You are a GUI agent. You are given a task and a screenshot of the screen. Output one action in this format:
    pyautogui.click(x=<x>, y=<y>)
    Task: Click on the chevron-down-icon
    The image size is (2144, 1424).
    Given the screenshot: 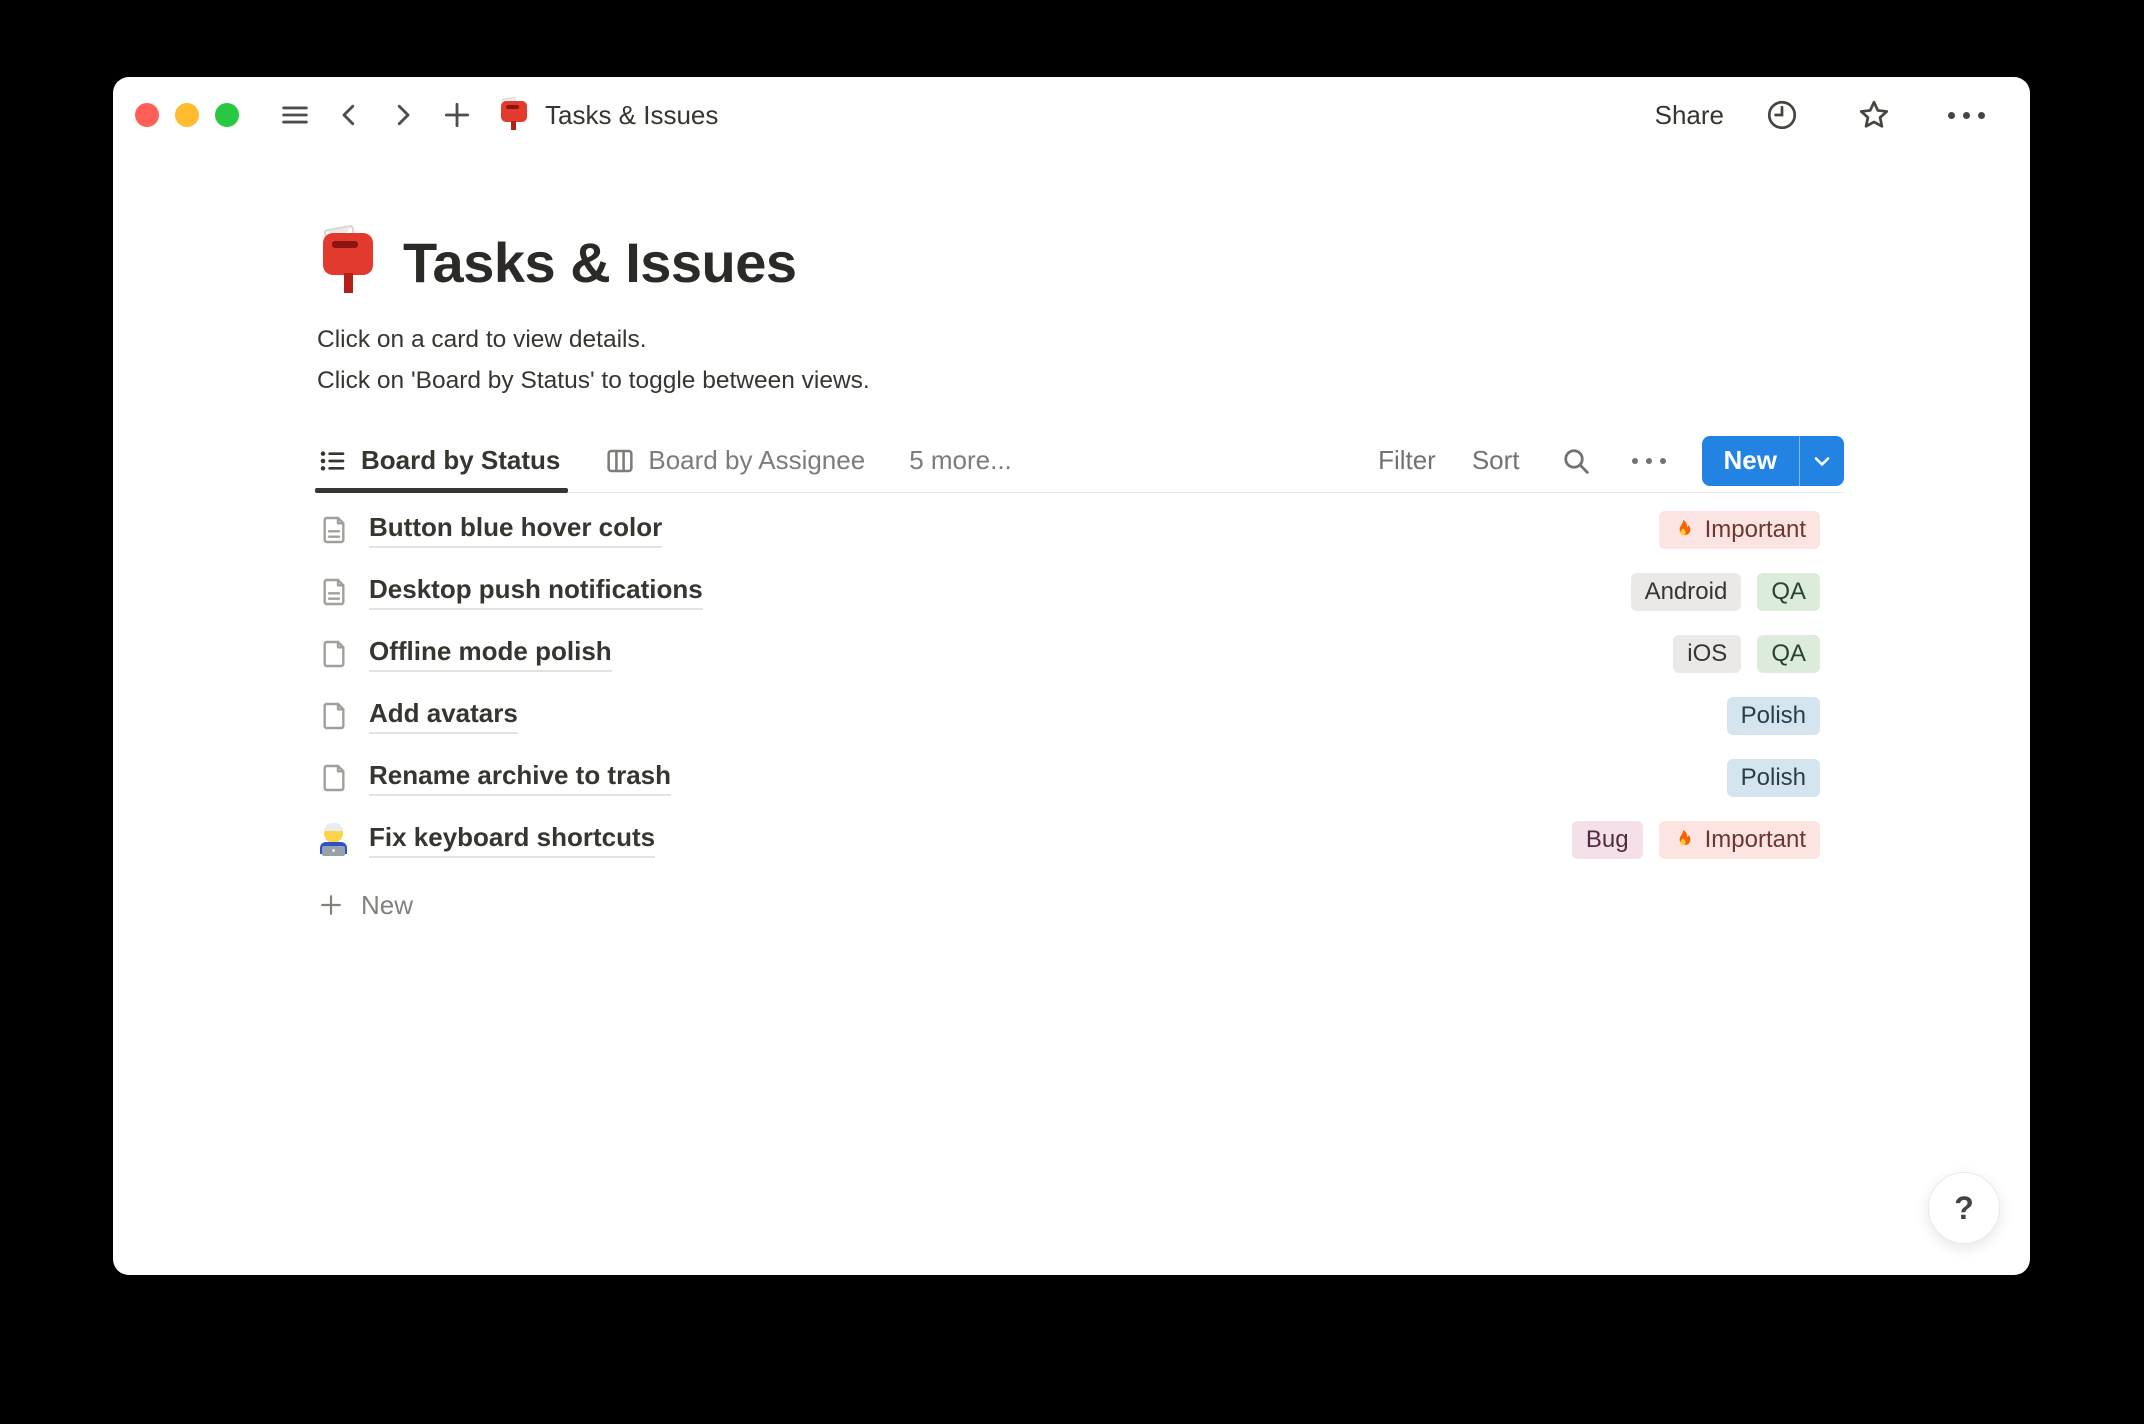 What is the action you would take?
    pyautogui.click(x=1822, y=461)
    